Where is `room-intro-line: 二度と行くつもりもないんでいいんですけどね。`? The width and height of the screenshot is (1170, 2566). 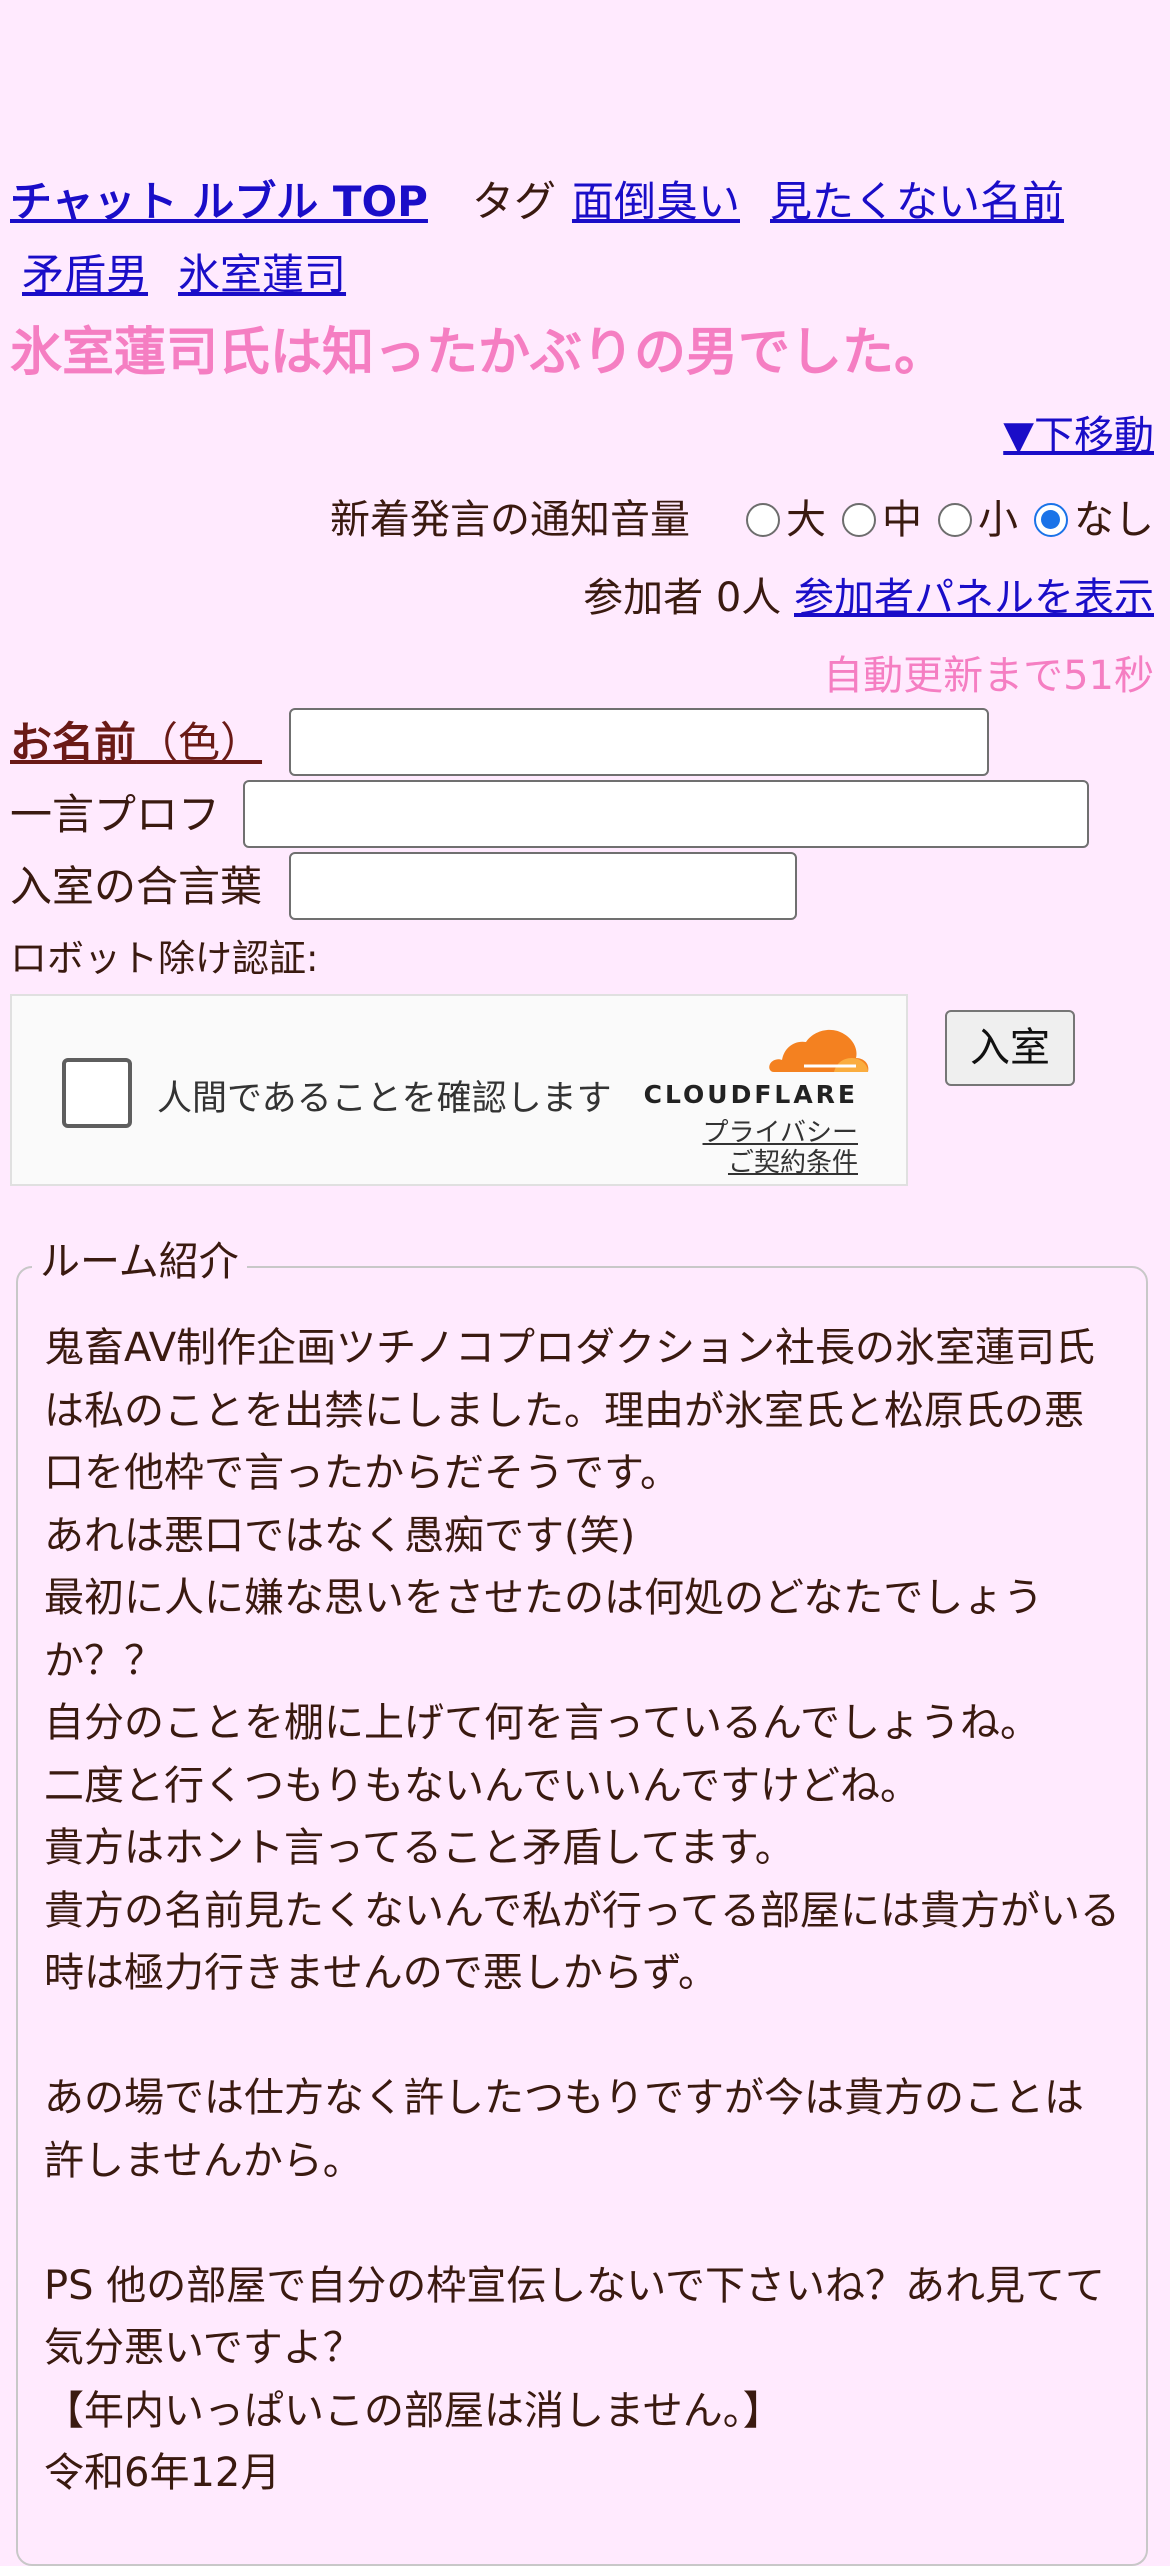 room-intro-line: 二度と行くつもりもないんでいいんですけどね。 is located at coordinates (482, 1785).